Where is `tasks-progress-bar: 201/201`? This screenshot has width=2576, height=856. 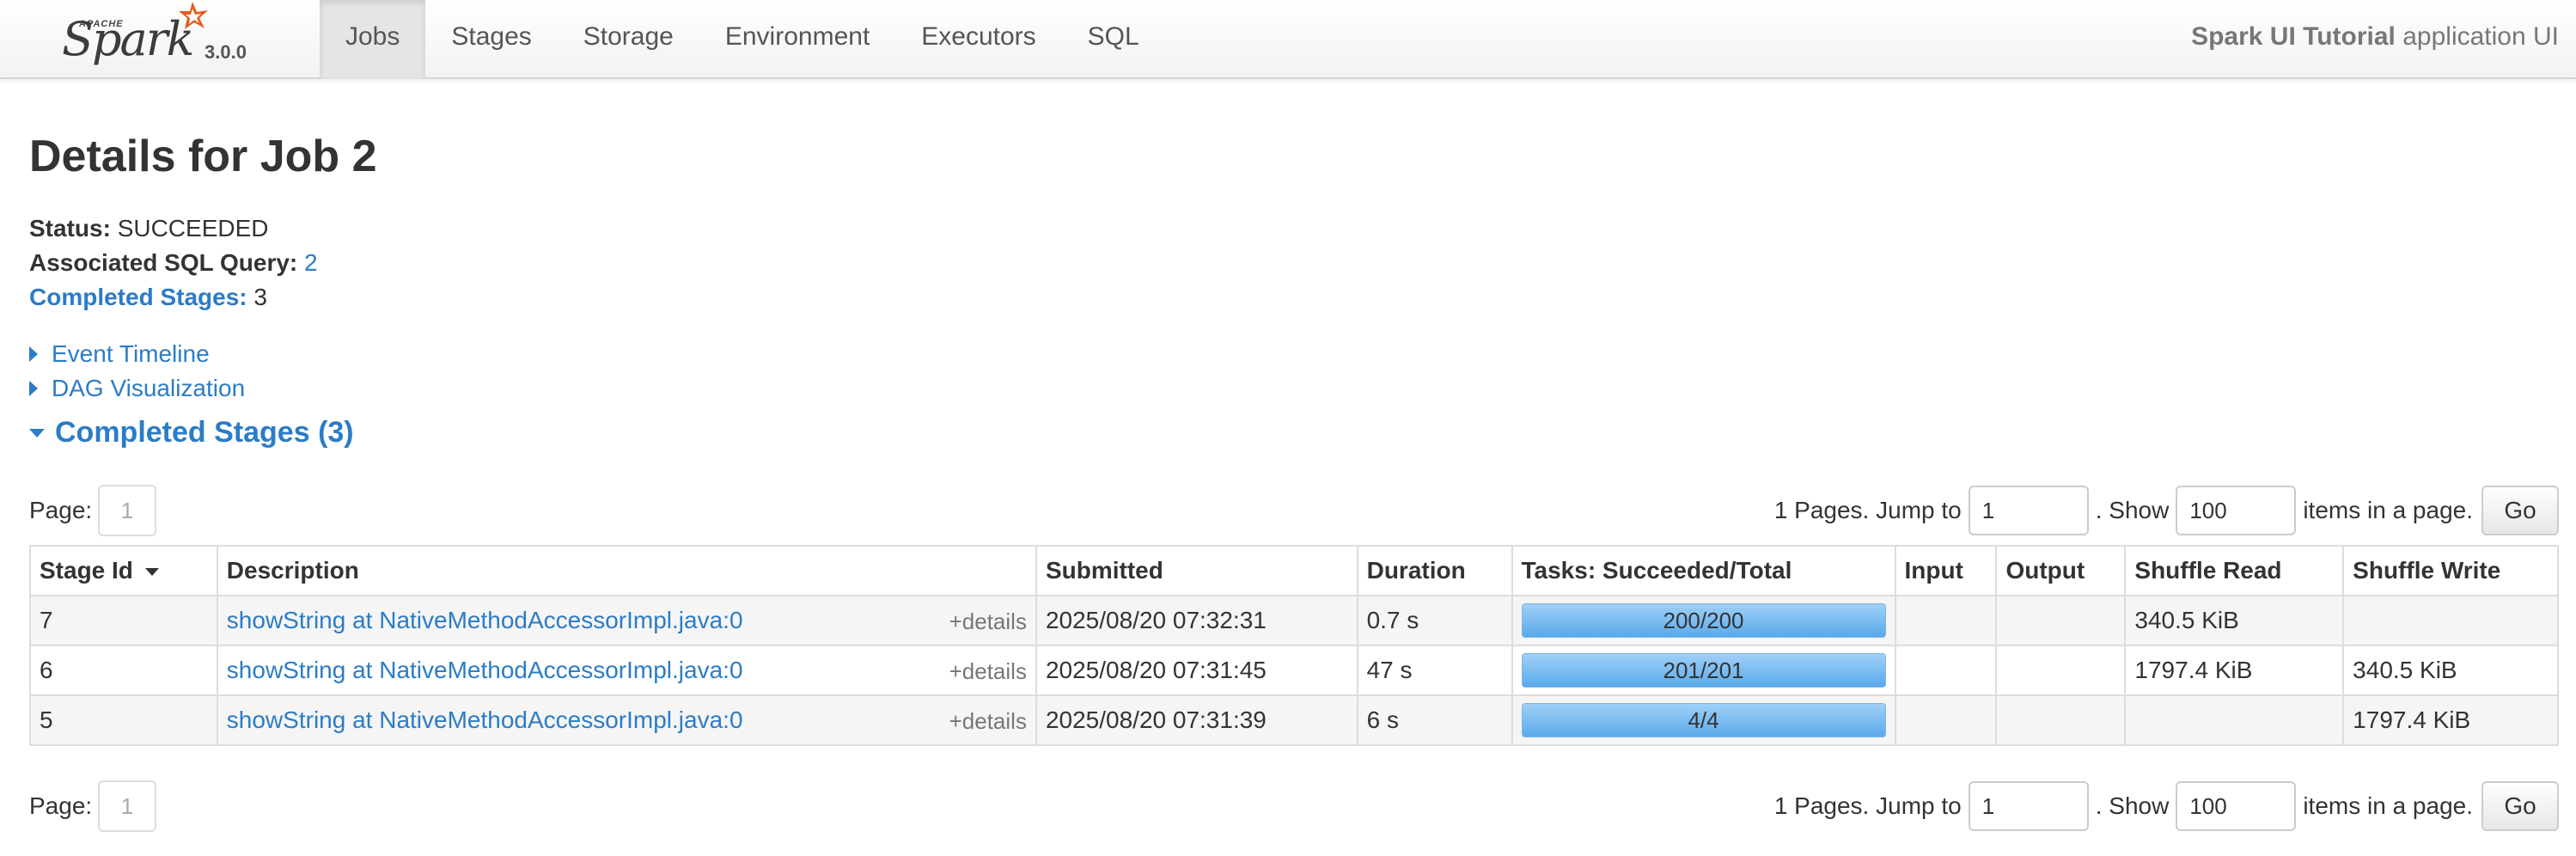 tasks-progress-bar: 201/201 is located at coordinates (1703, 670).